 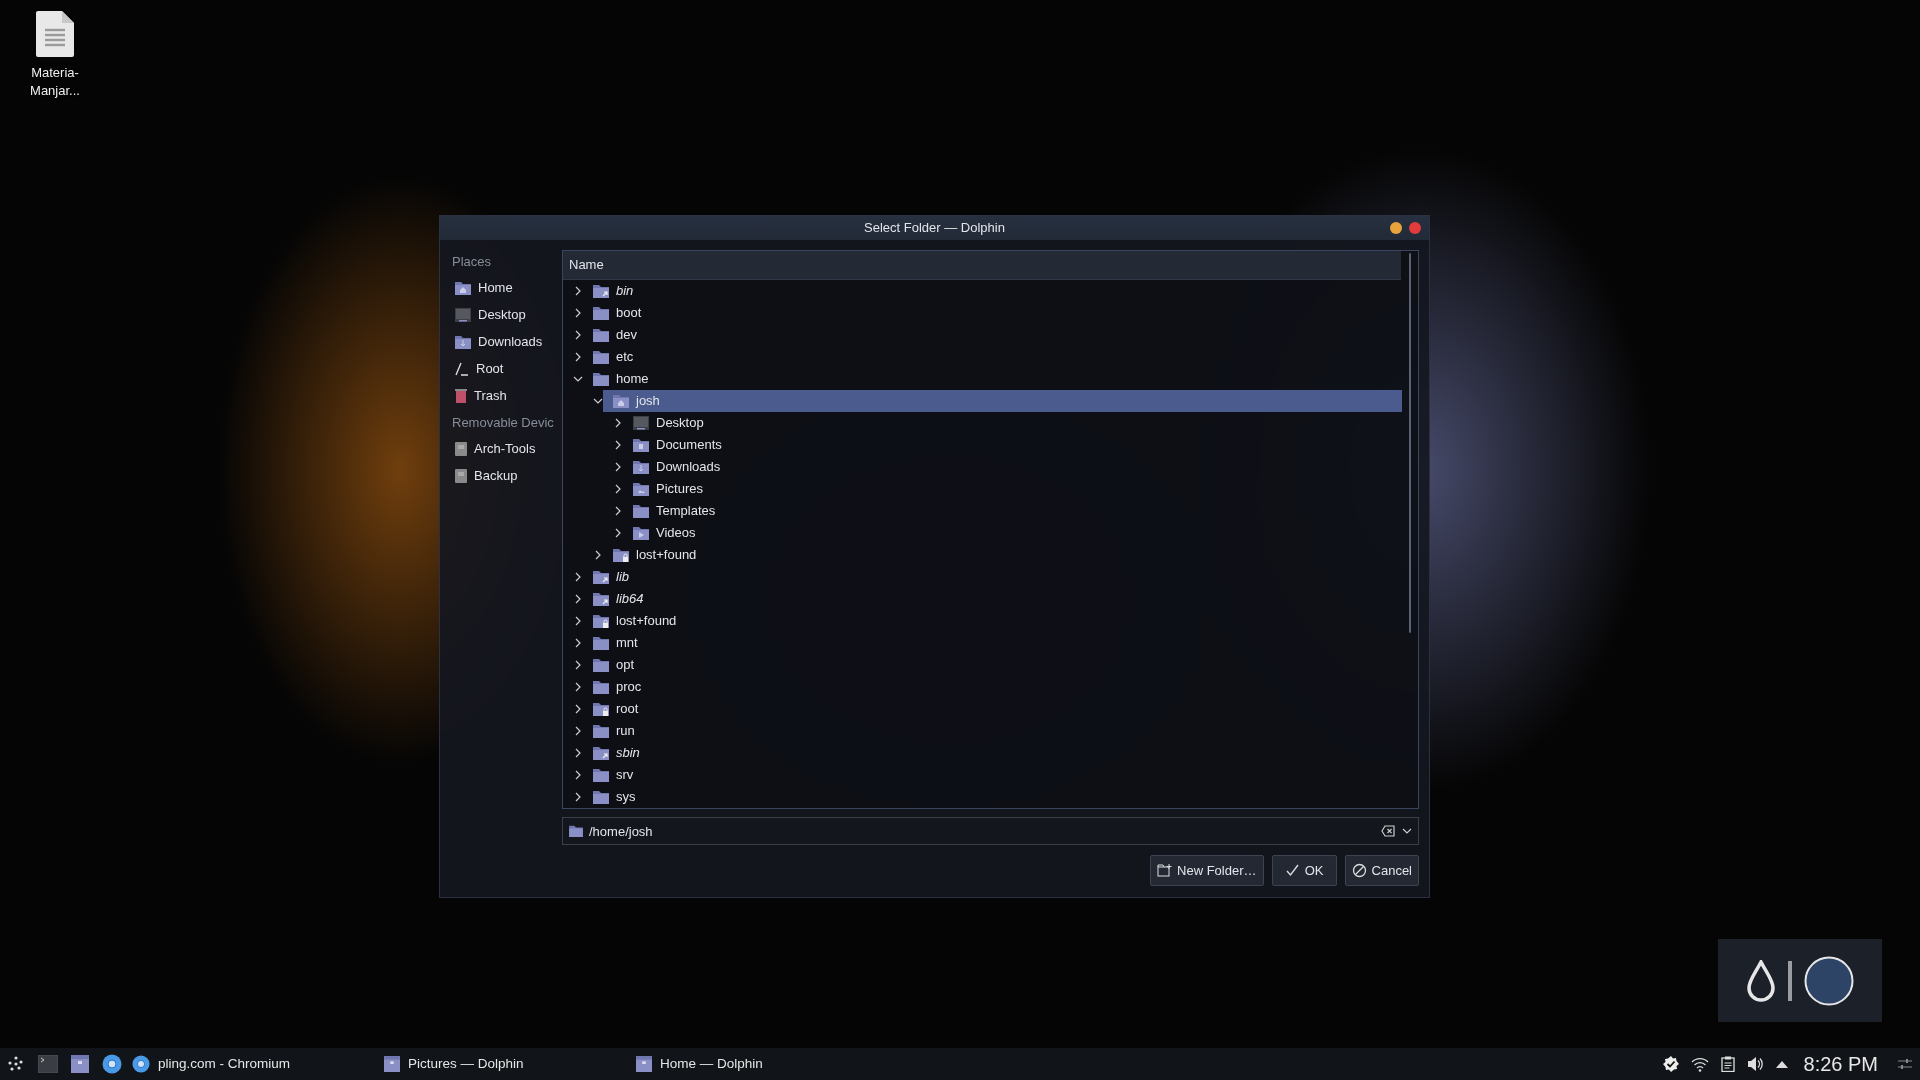 What do you see at coordinates (1670, 1064) in the screenshot?
I see `update-badge-icon` at bounding box center [1670, 1064].